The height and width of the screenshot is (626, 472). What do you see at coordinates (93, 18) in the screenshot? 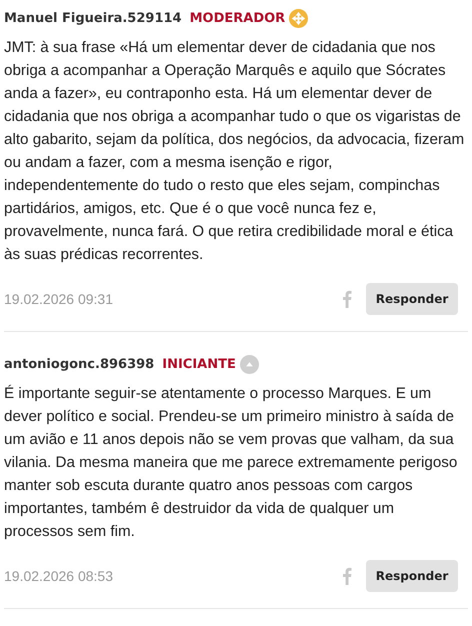
I see `username: Manuel Figueira.529114` at bounding box center [93, 18].